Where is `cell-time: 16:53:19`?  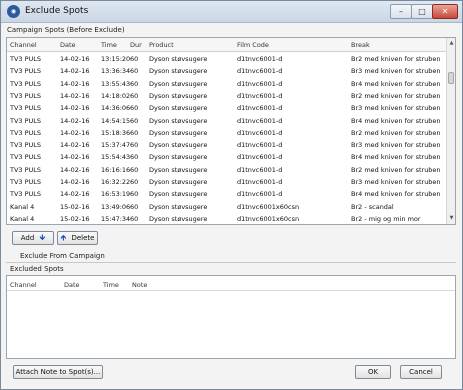
cell-time: 16:53:19 is located at coordinates (116, 194).